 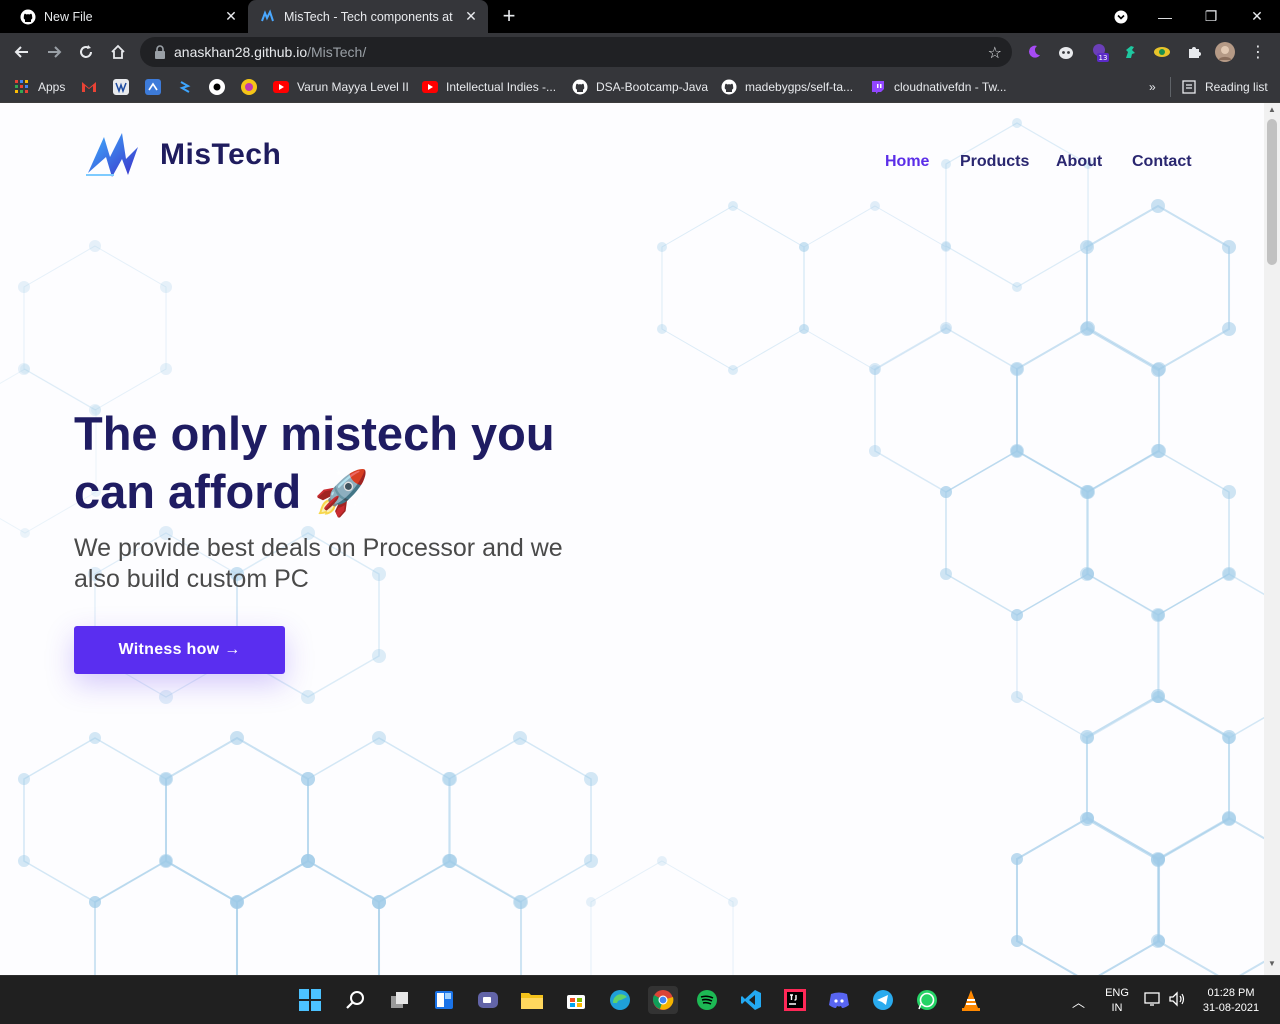 What do you see at coordinates (1152, 87) in the screenshot?
I see `bookmarks-overflow-button: »` at bounding box center [1152, 87].